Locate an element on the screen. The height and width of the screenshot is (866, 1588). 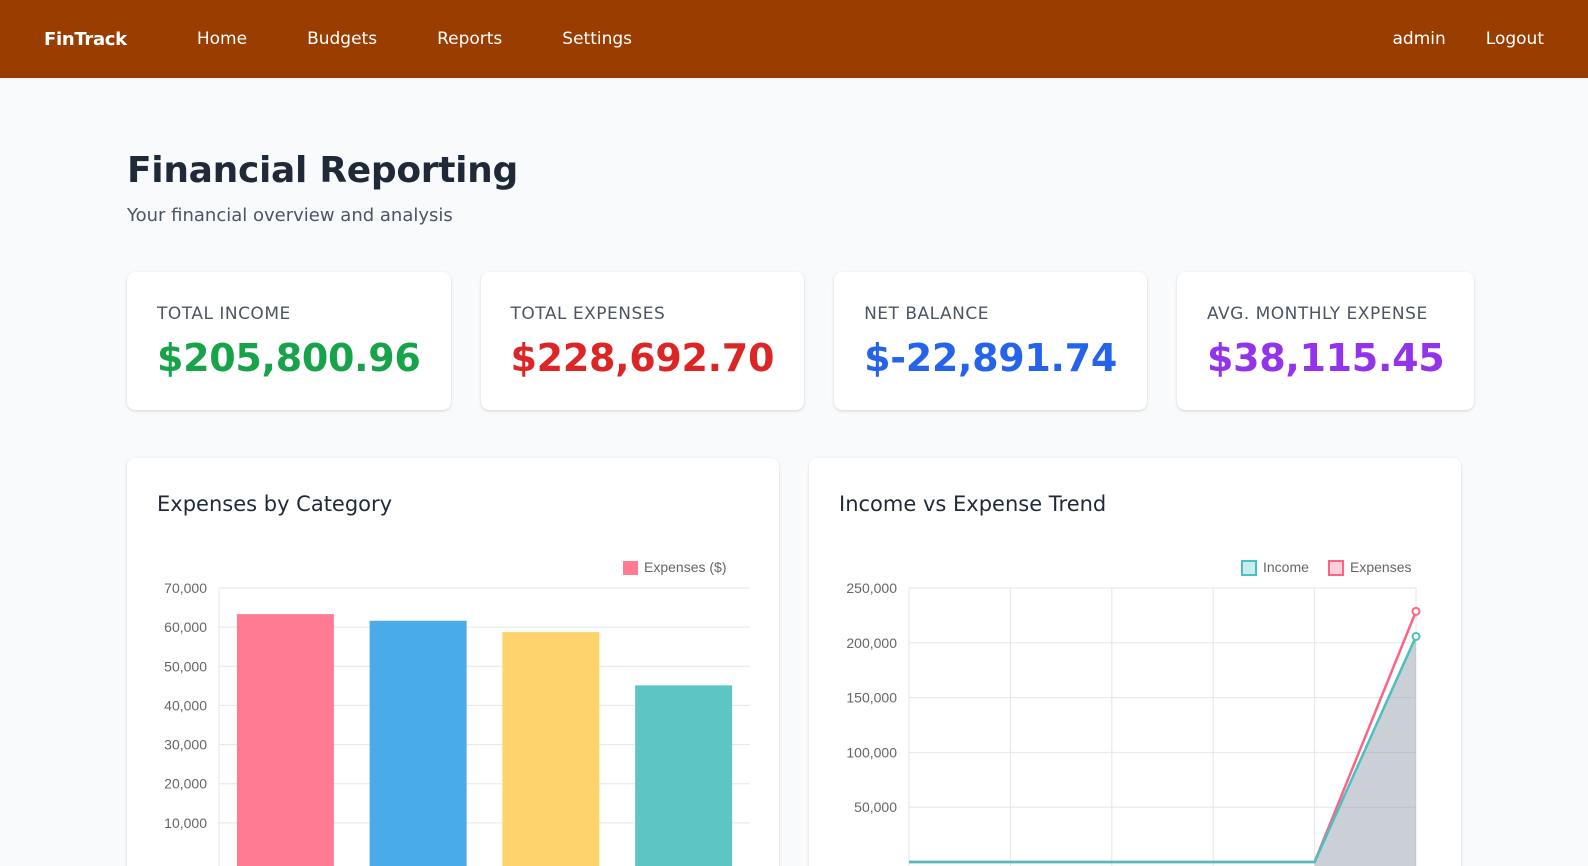
y-tick-label: 20,000 is located at coordinates (185, 784).